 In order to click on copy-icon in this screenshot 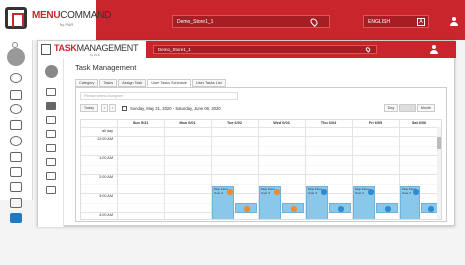, I will do `click(16, 125)`.